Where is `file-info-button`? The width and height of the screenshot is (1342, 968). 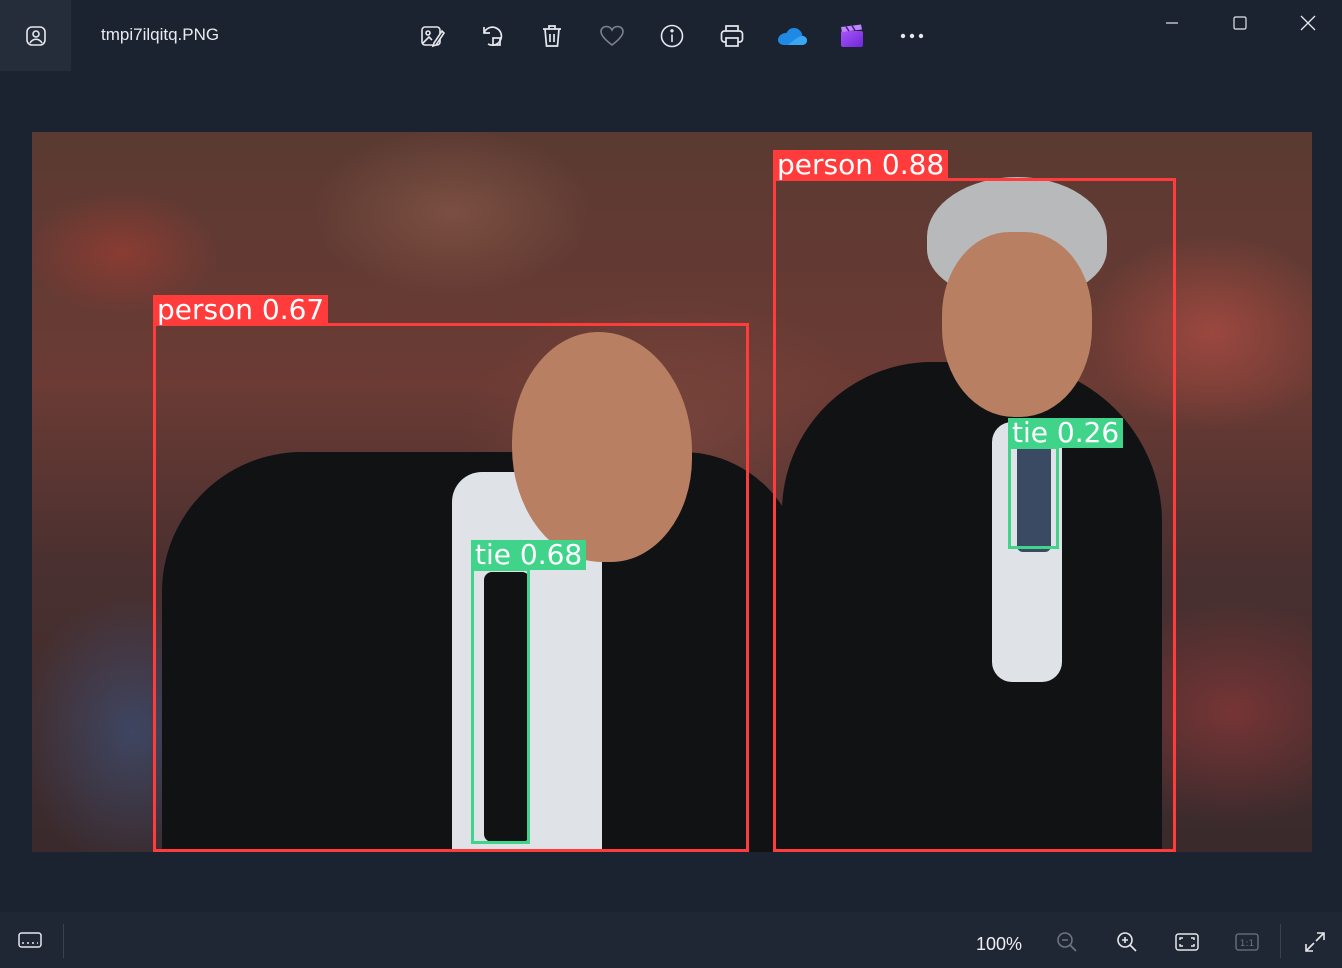 file-info-button is located at coordinates (672, 36).